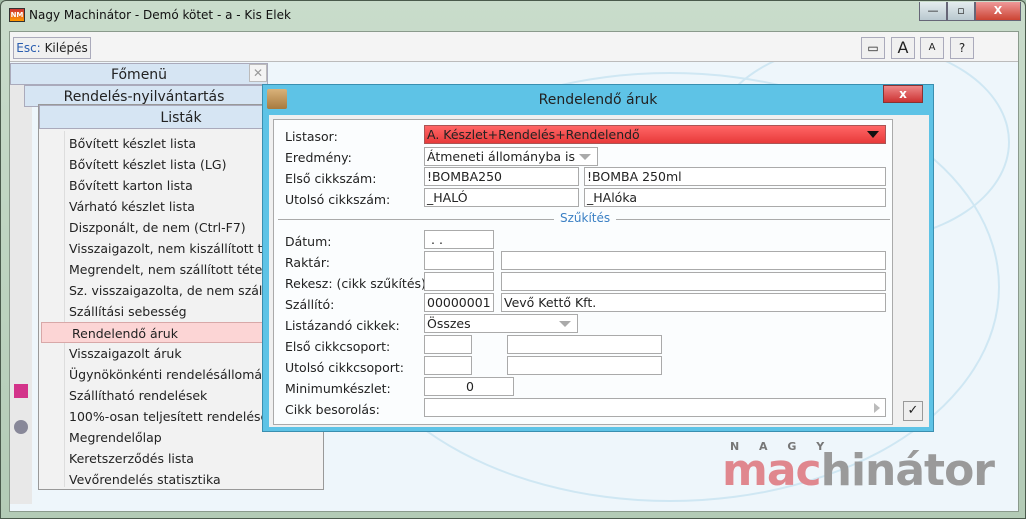 This screenshot has width=1026, height=519. I want to click on logo-brand-part: hinátor, so click(907, 470).